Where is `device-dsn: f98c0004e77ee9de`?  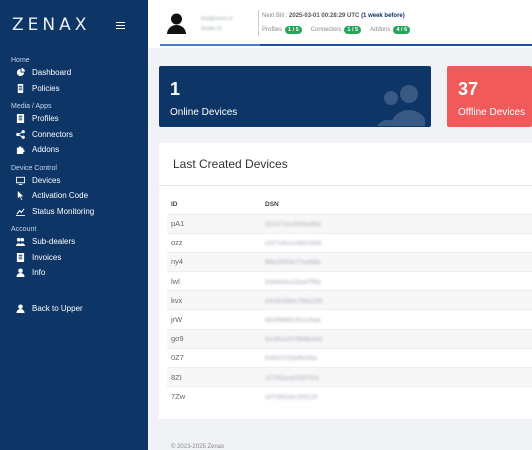 device-dsn: f98c0004e77ee9de is located at coordinates (293, 263).